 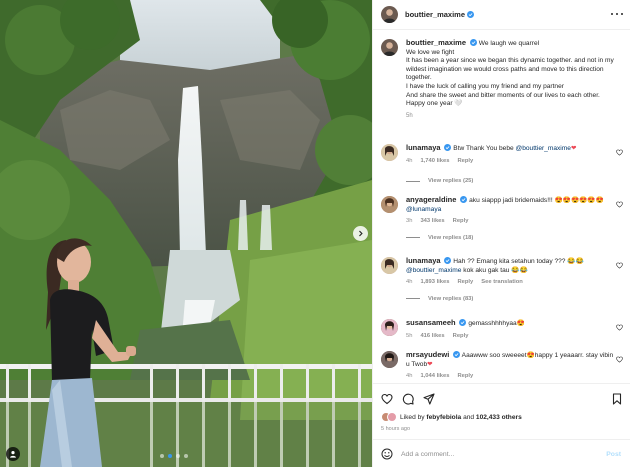 What do you see at coordinates (510, 221) in the screenshot?
I see `comment-meta: 3h 343 likes Reply` at bounding box center [510, 221].